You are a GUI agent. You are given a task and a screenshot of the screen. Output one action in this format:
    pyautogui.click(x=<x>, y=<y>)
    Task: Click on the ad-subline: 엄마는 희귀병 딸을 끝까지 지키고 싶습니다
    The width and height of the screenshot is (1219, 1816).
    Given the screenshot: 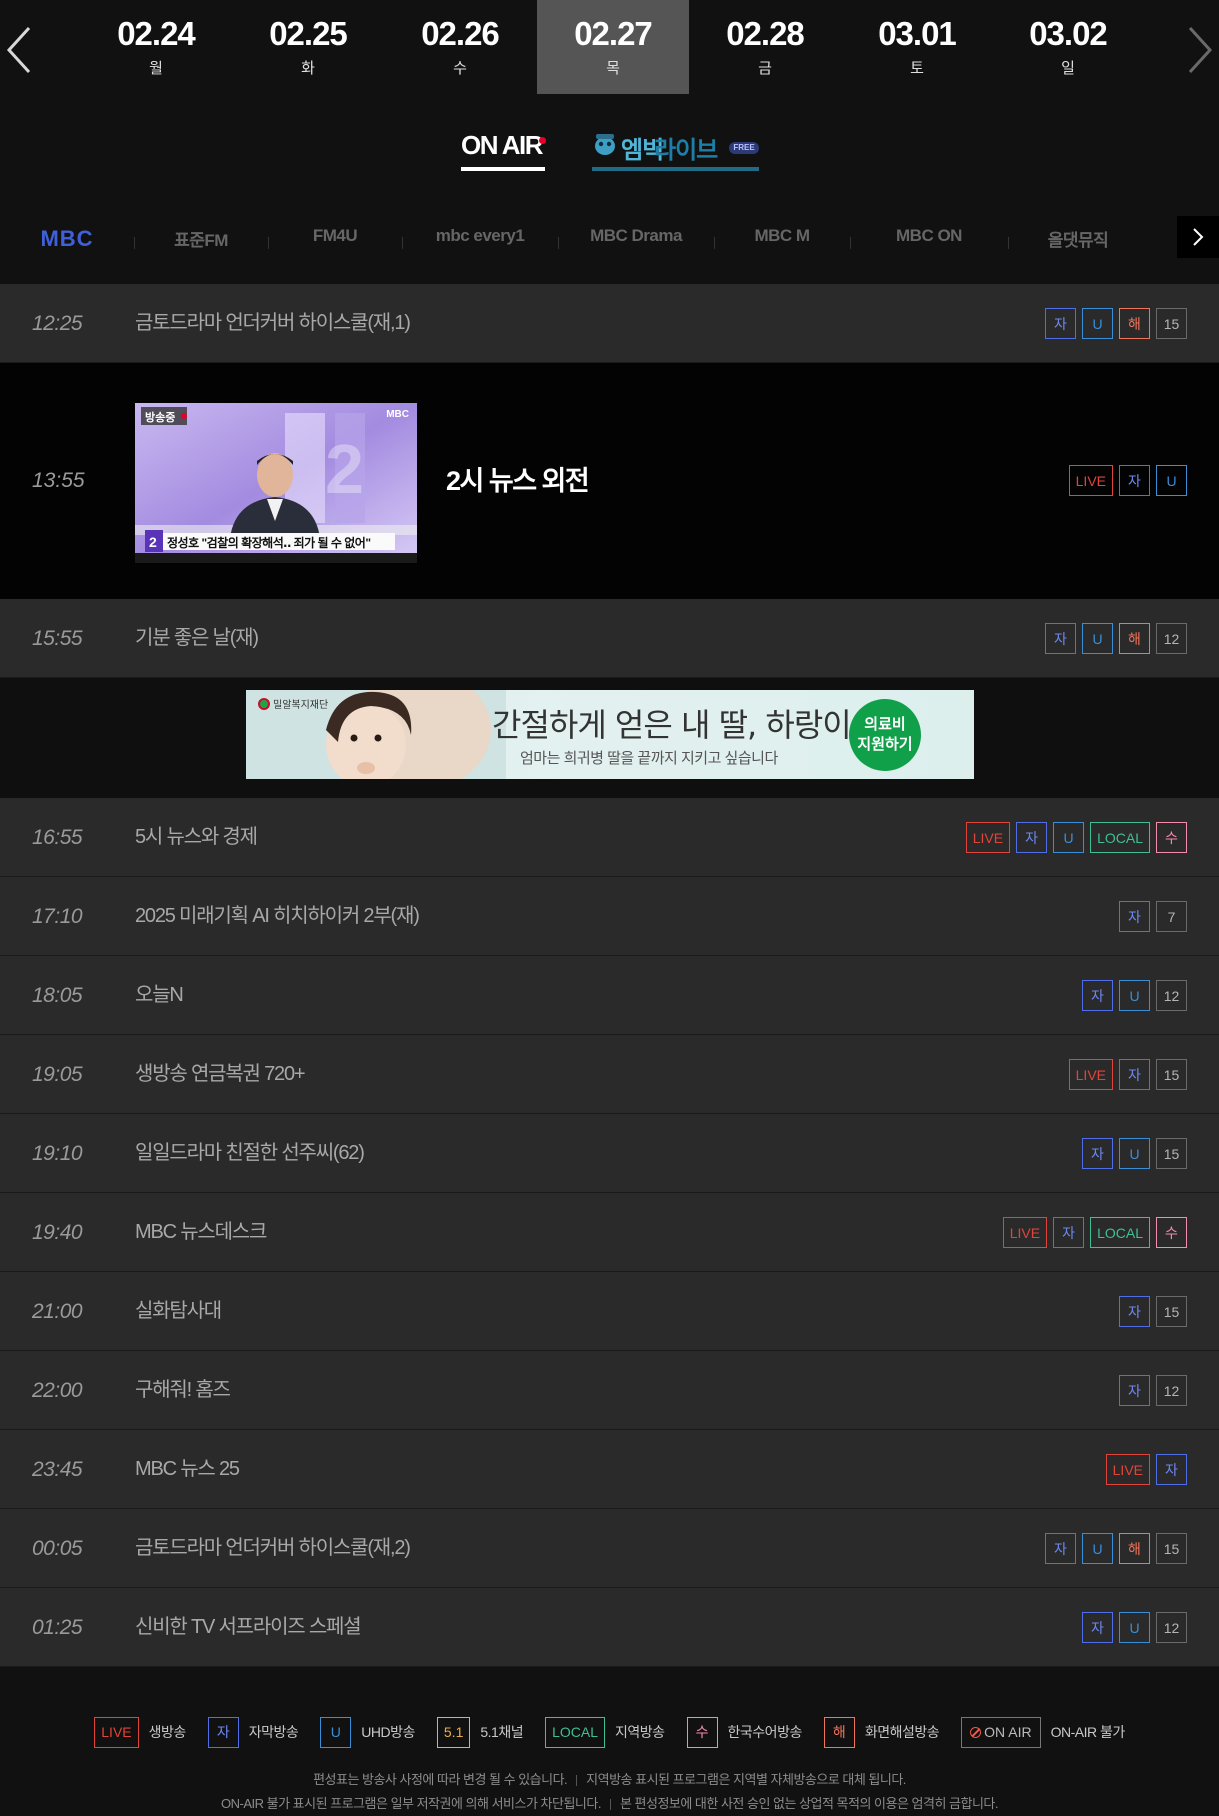 What is the action you would take?
    pyautogui.click(x=649, y=758)
    